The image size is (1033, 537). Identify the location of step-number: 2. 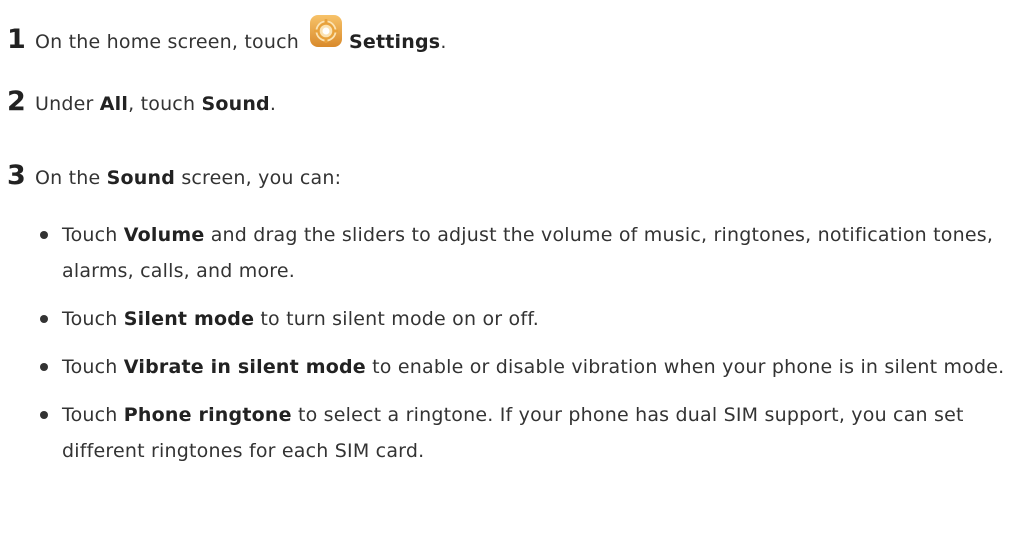
(16, 101).